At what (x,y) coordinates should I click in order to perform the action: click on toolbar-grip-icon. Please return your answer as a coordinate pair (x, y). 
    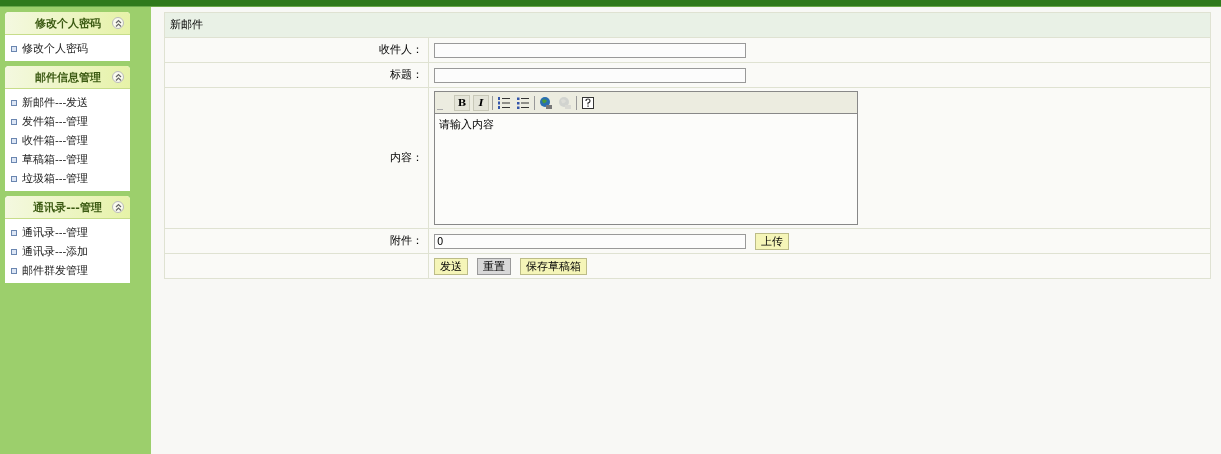
    Looking at the image, I should click on (440, 108).